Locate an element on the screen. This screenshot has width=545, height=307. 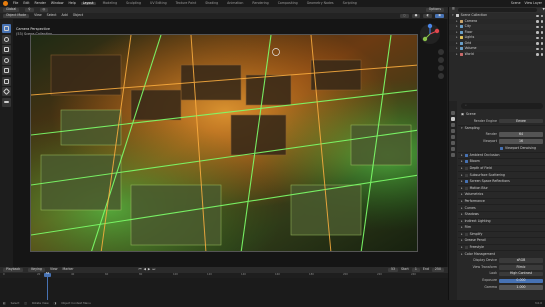
collection-tab-icon is located at coordinates (453, 149).